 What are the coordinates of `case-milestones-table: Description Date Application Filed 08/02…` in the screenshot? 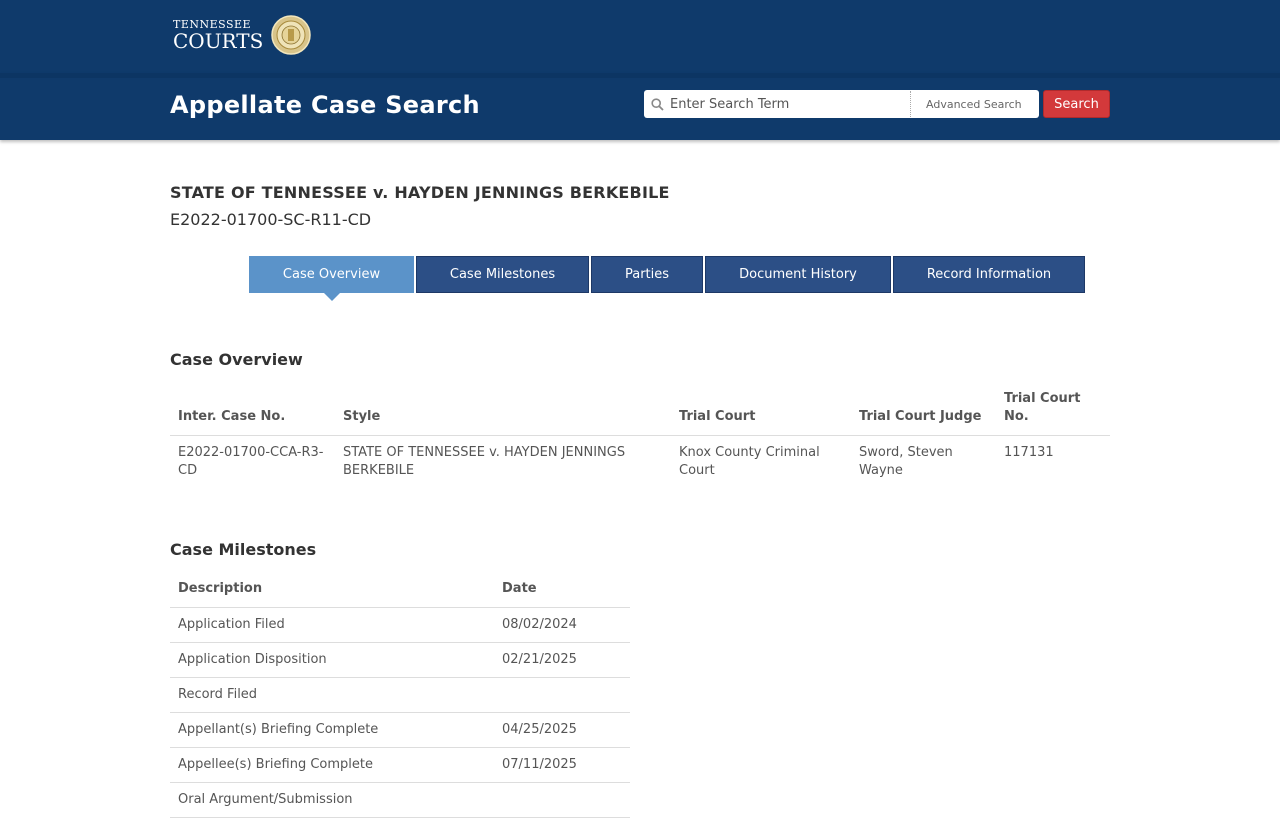 It's located at (400, 695).